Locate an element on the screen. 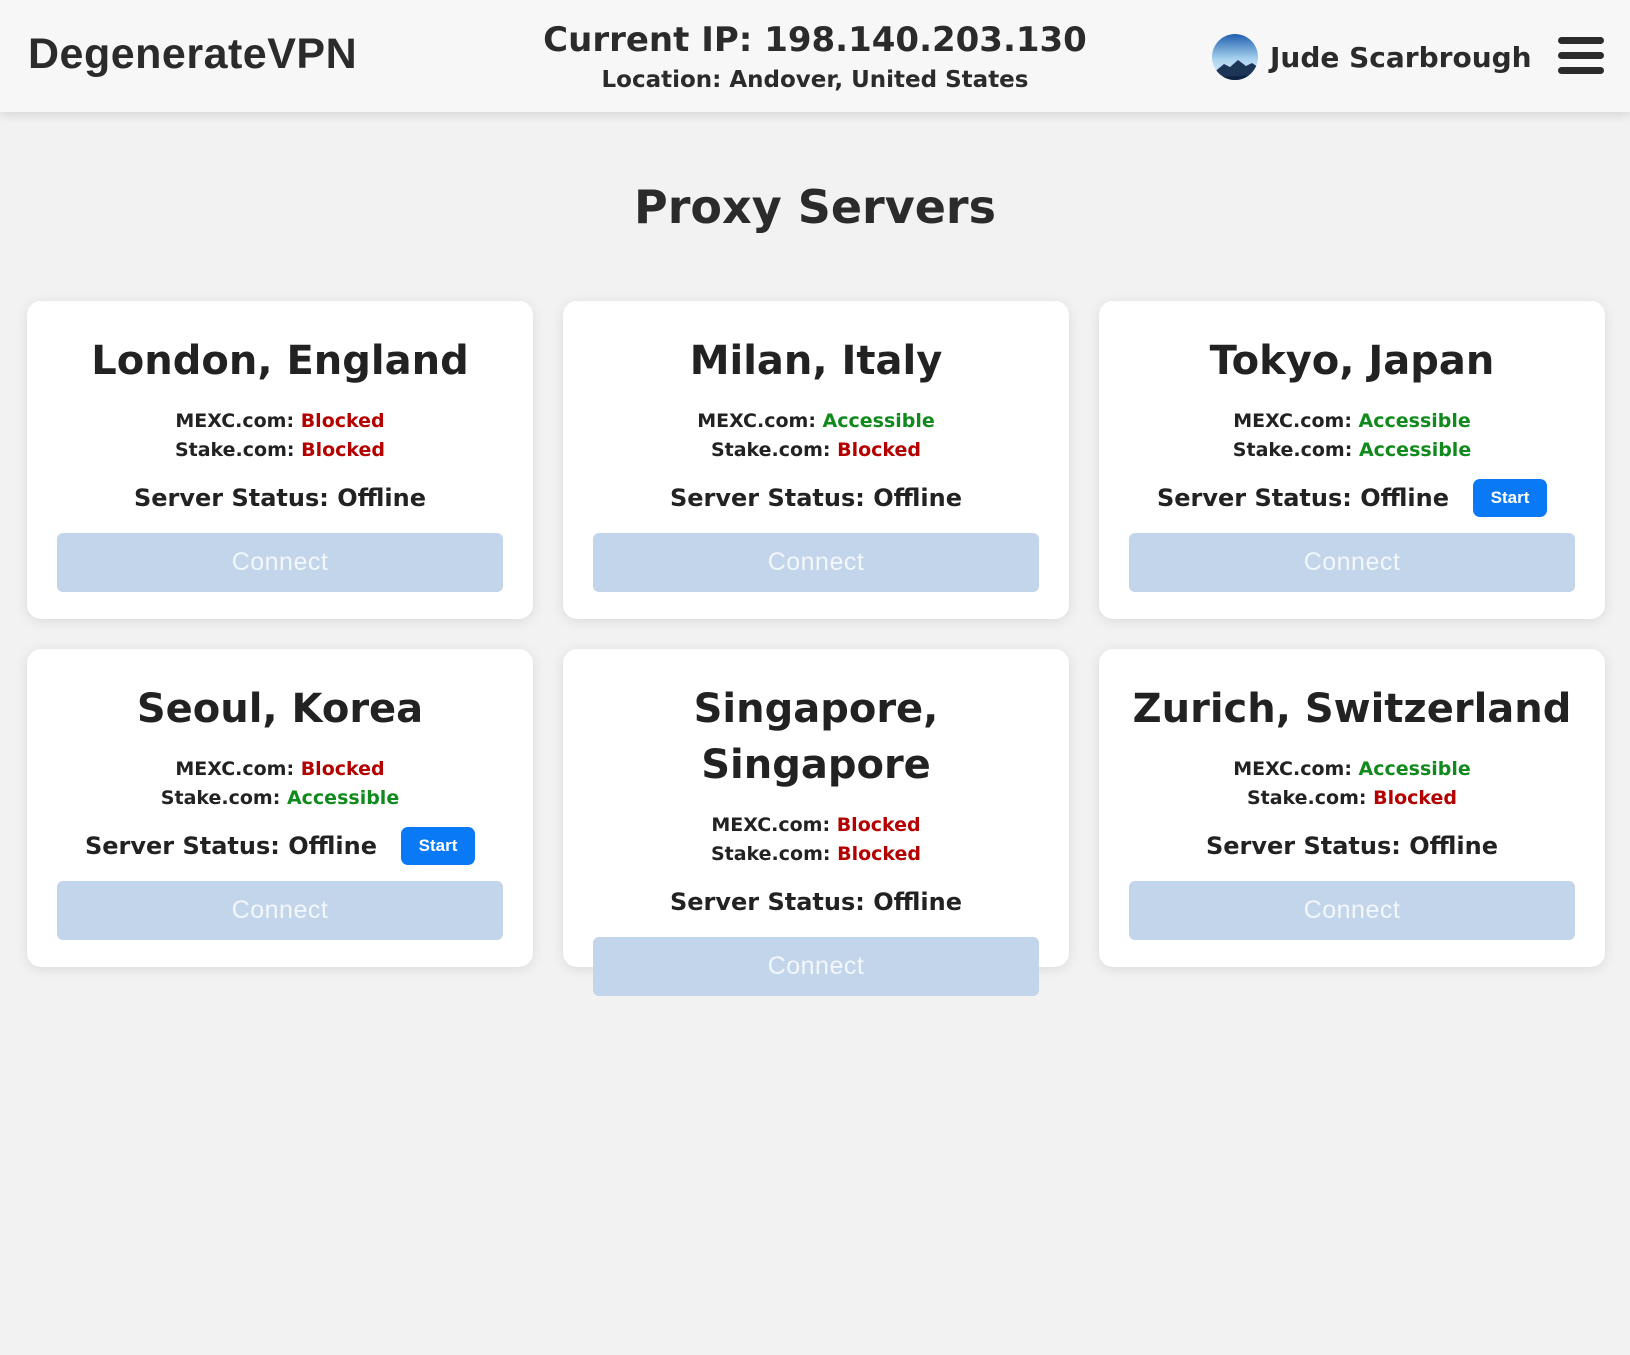  hamburger-menu-icon is located at coordinates (1581, 57).